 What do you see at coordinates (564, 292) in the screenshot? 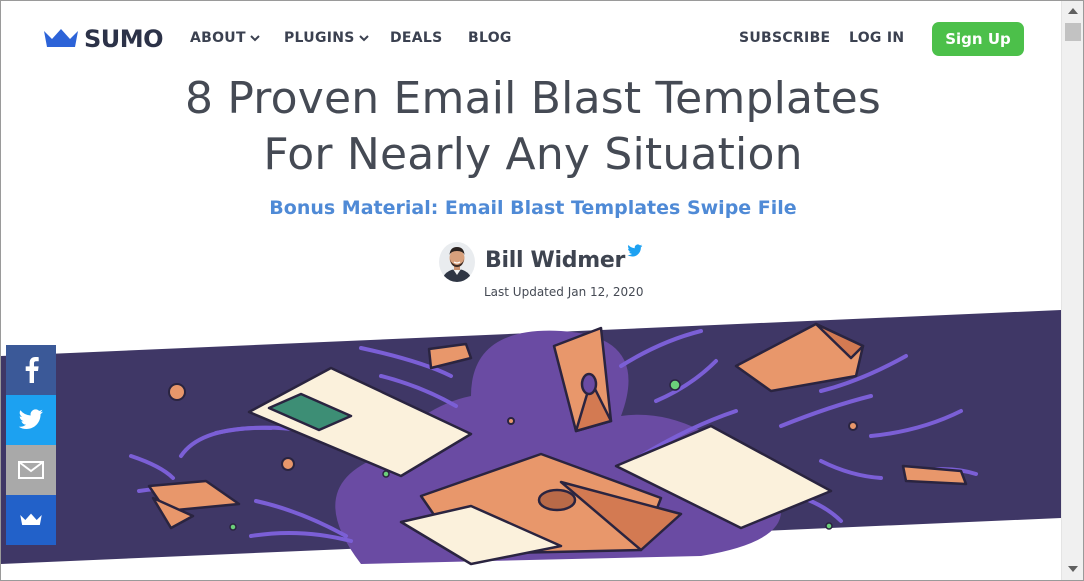
I see `last-updated-date: Last Updated Jan 12, 2020` at bounding box center [564, 292].